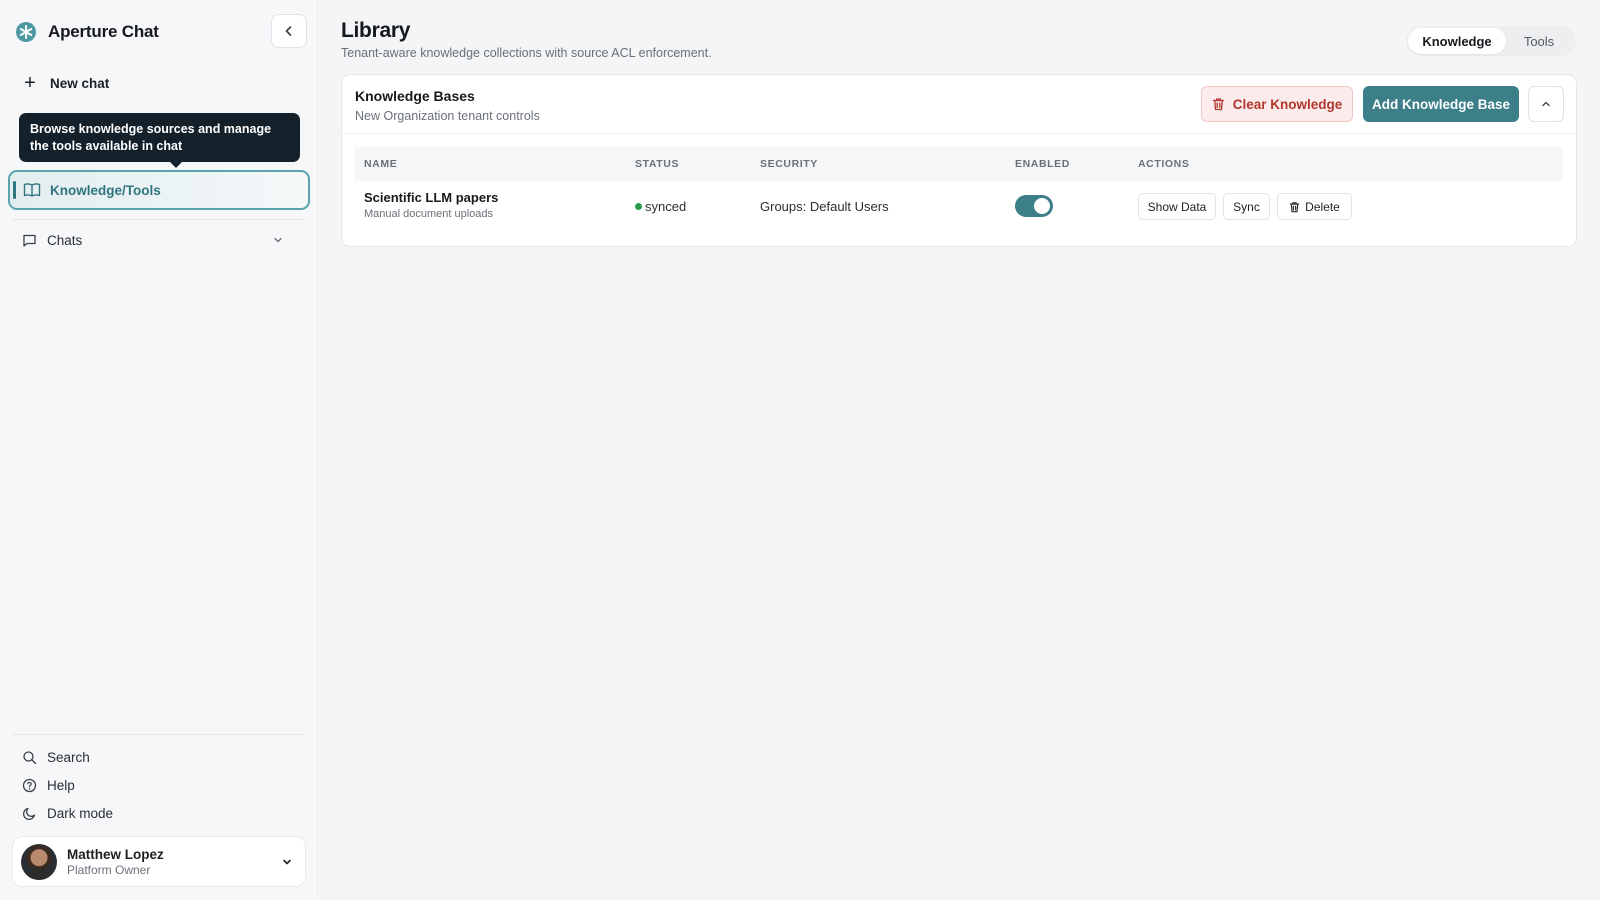 Image resolution: width=1600 pixels, height=900 pixels. Describe the element at coordinates (68, 757) in the screenshot. I see `search-label: Search` at that location.